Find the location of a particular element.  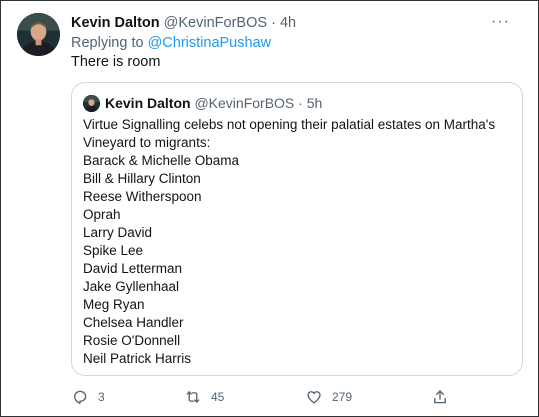

action-bar: 3 45 279 is located at coordinates (301, 397).